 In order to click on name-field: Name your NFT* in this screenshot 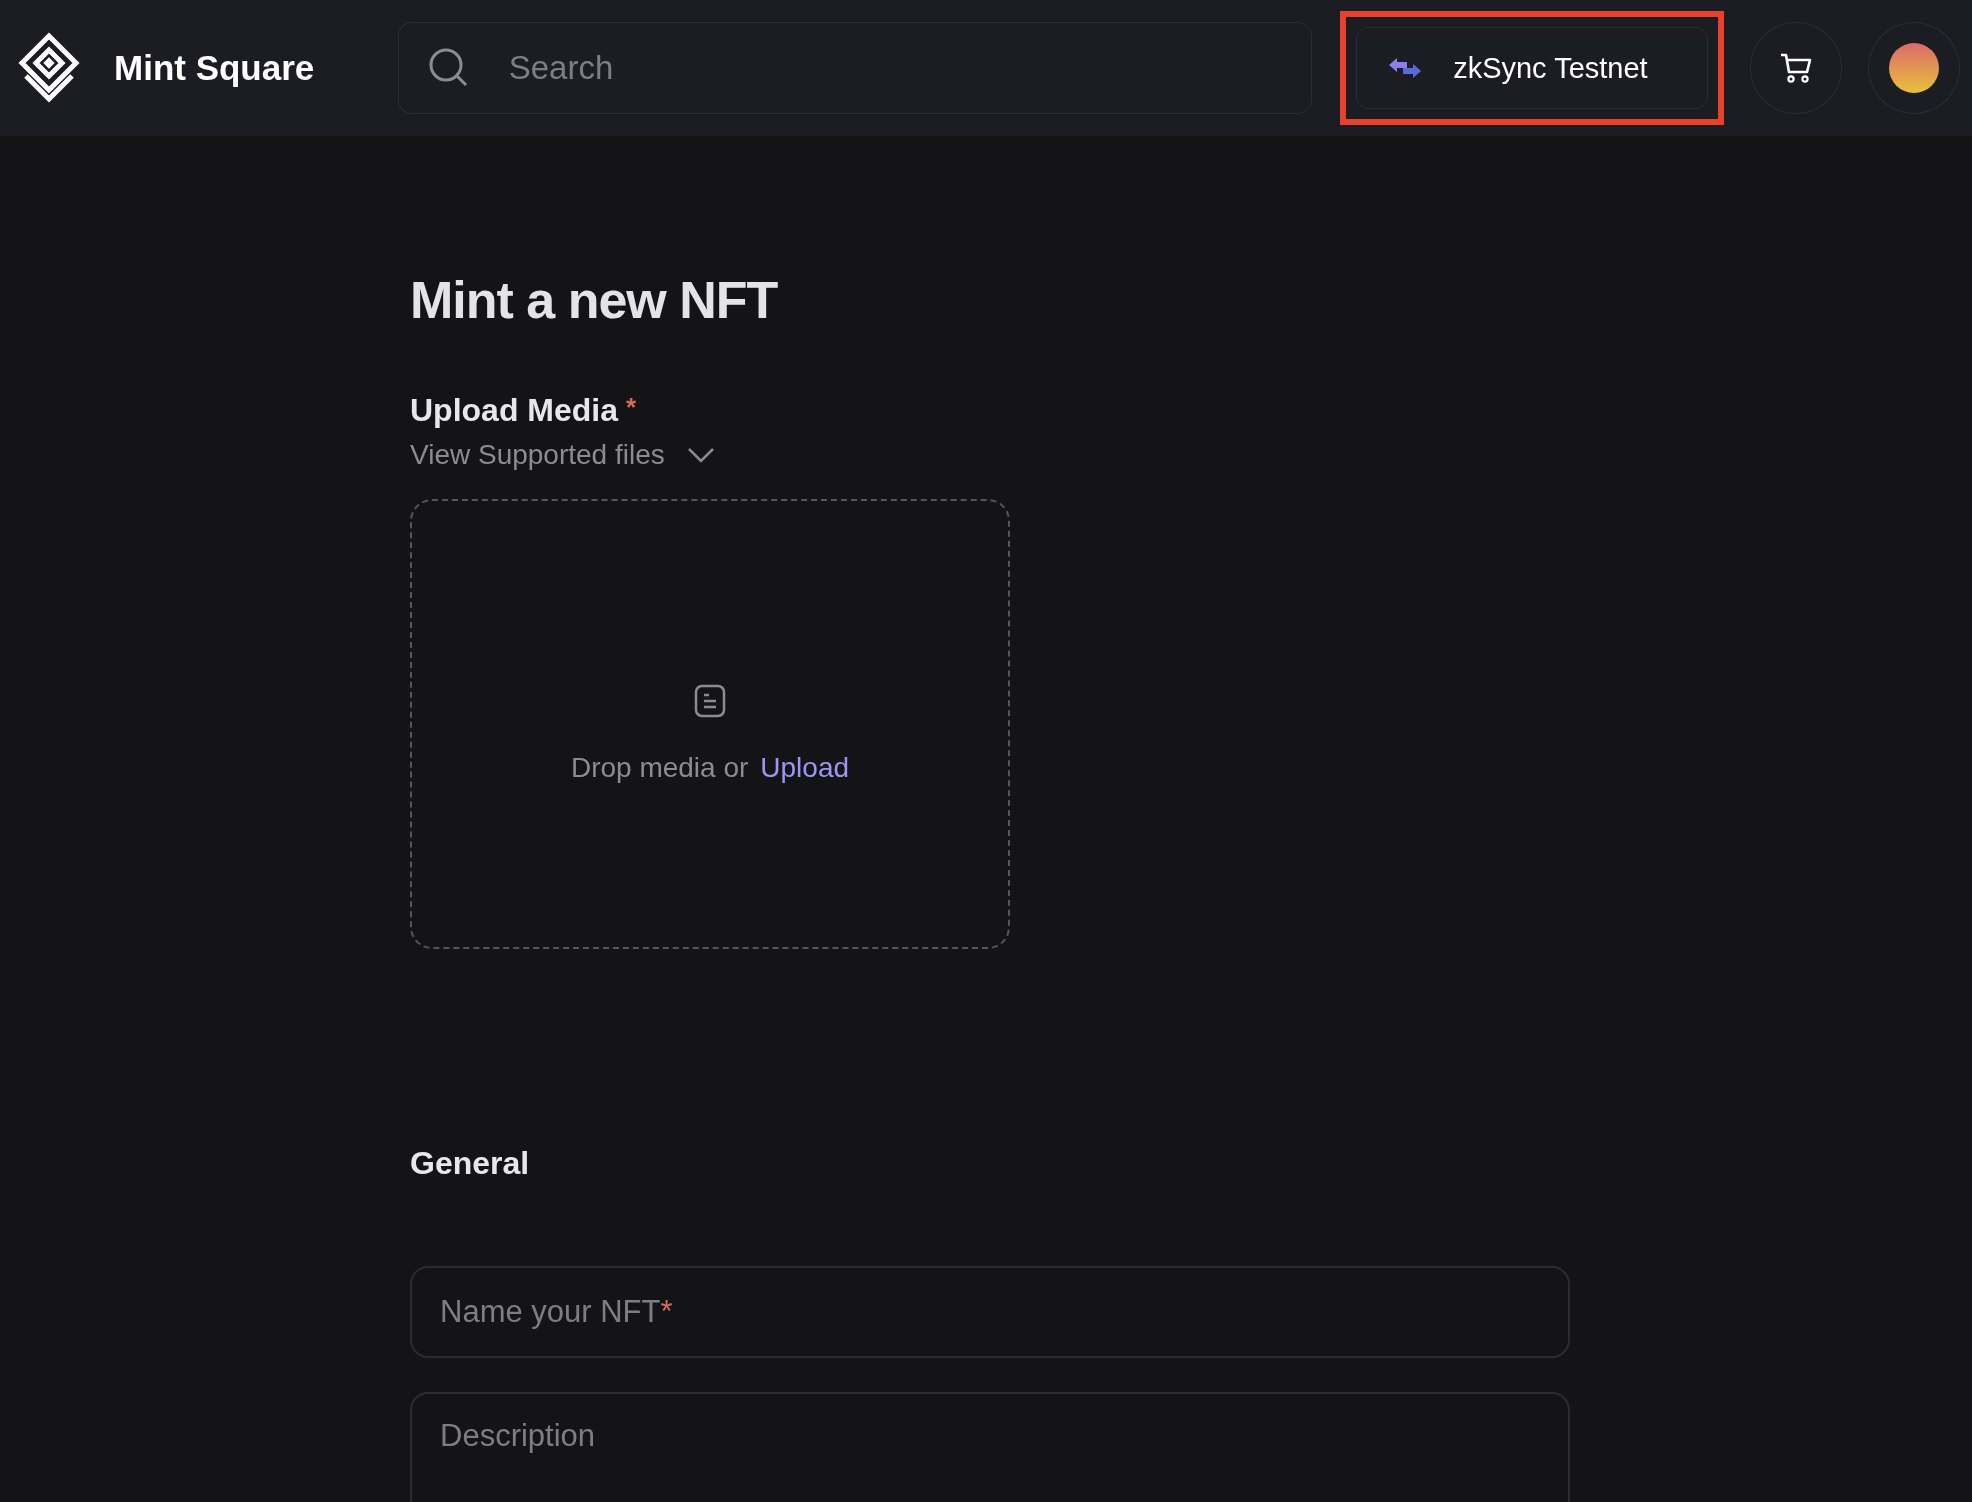, I will do `click(990, 1312)`.